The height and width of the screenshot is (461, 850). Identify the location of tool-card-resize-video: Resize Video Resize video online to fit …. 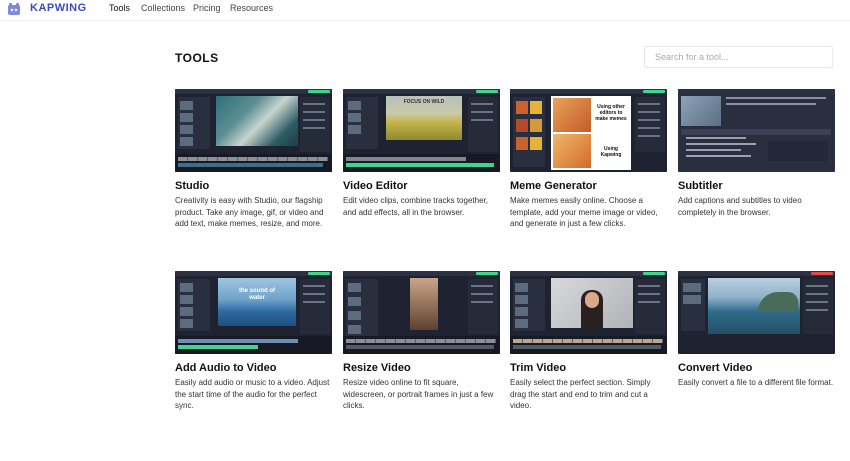
(421, 341).